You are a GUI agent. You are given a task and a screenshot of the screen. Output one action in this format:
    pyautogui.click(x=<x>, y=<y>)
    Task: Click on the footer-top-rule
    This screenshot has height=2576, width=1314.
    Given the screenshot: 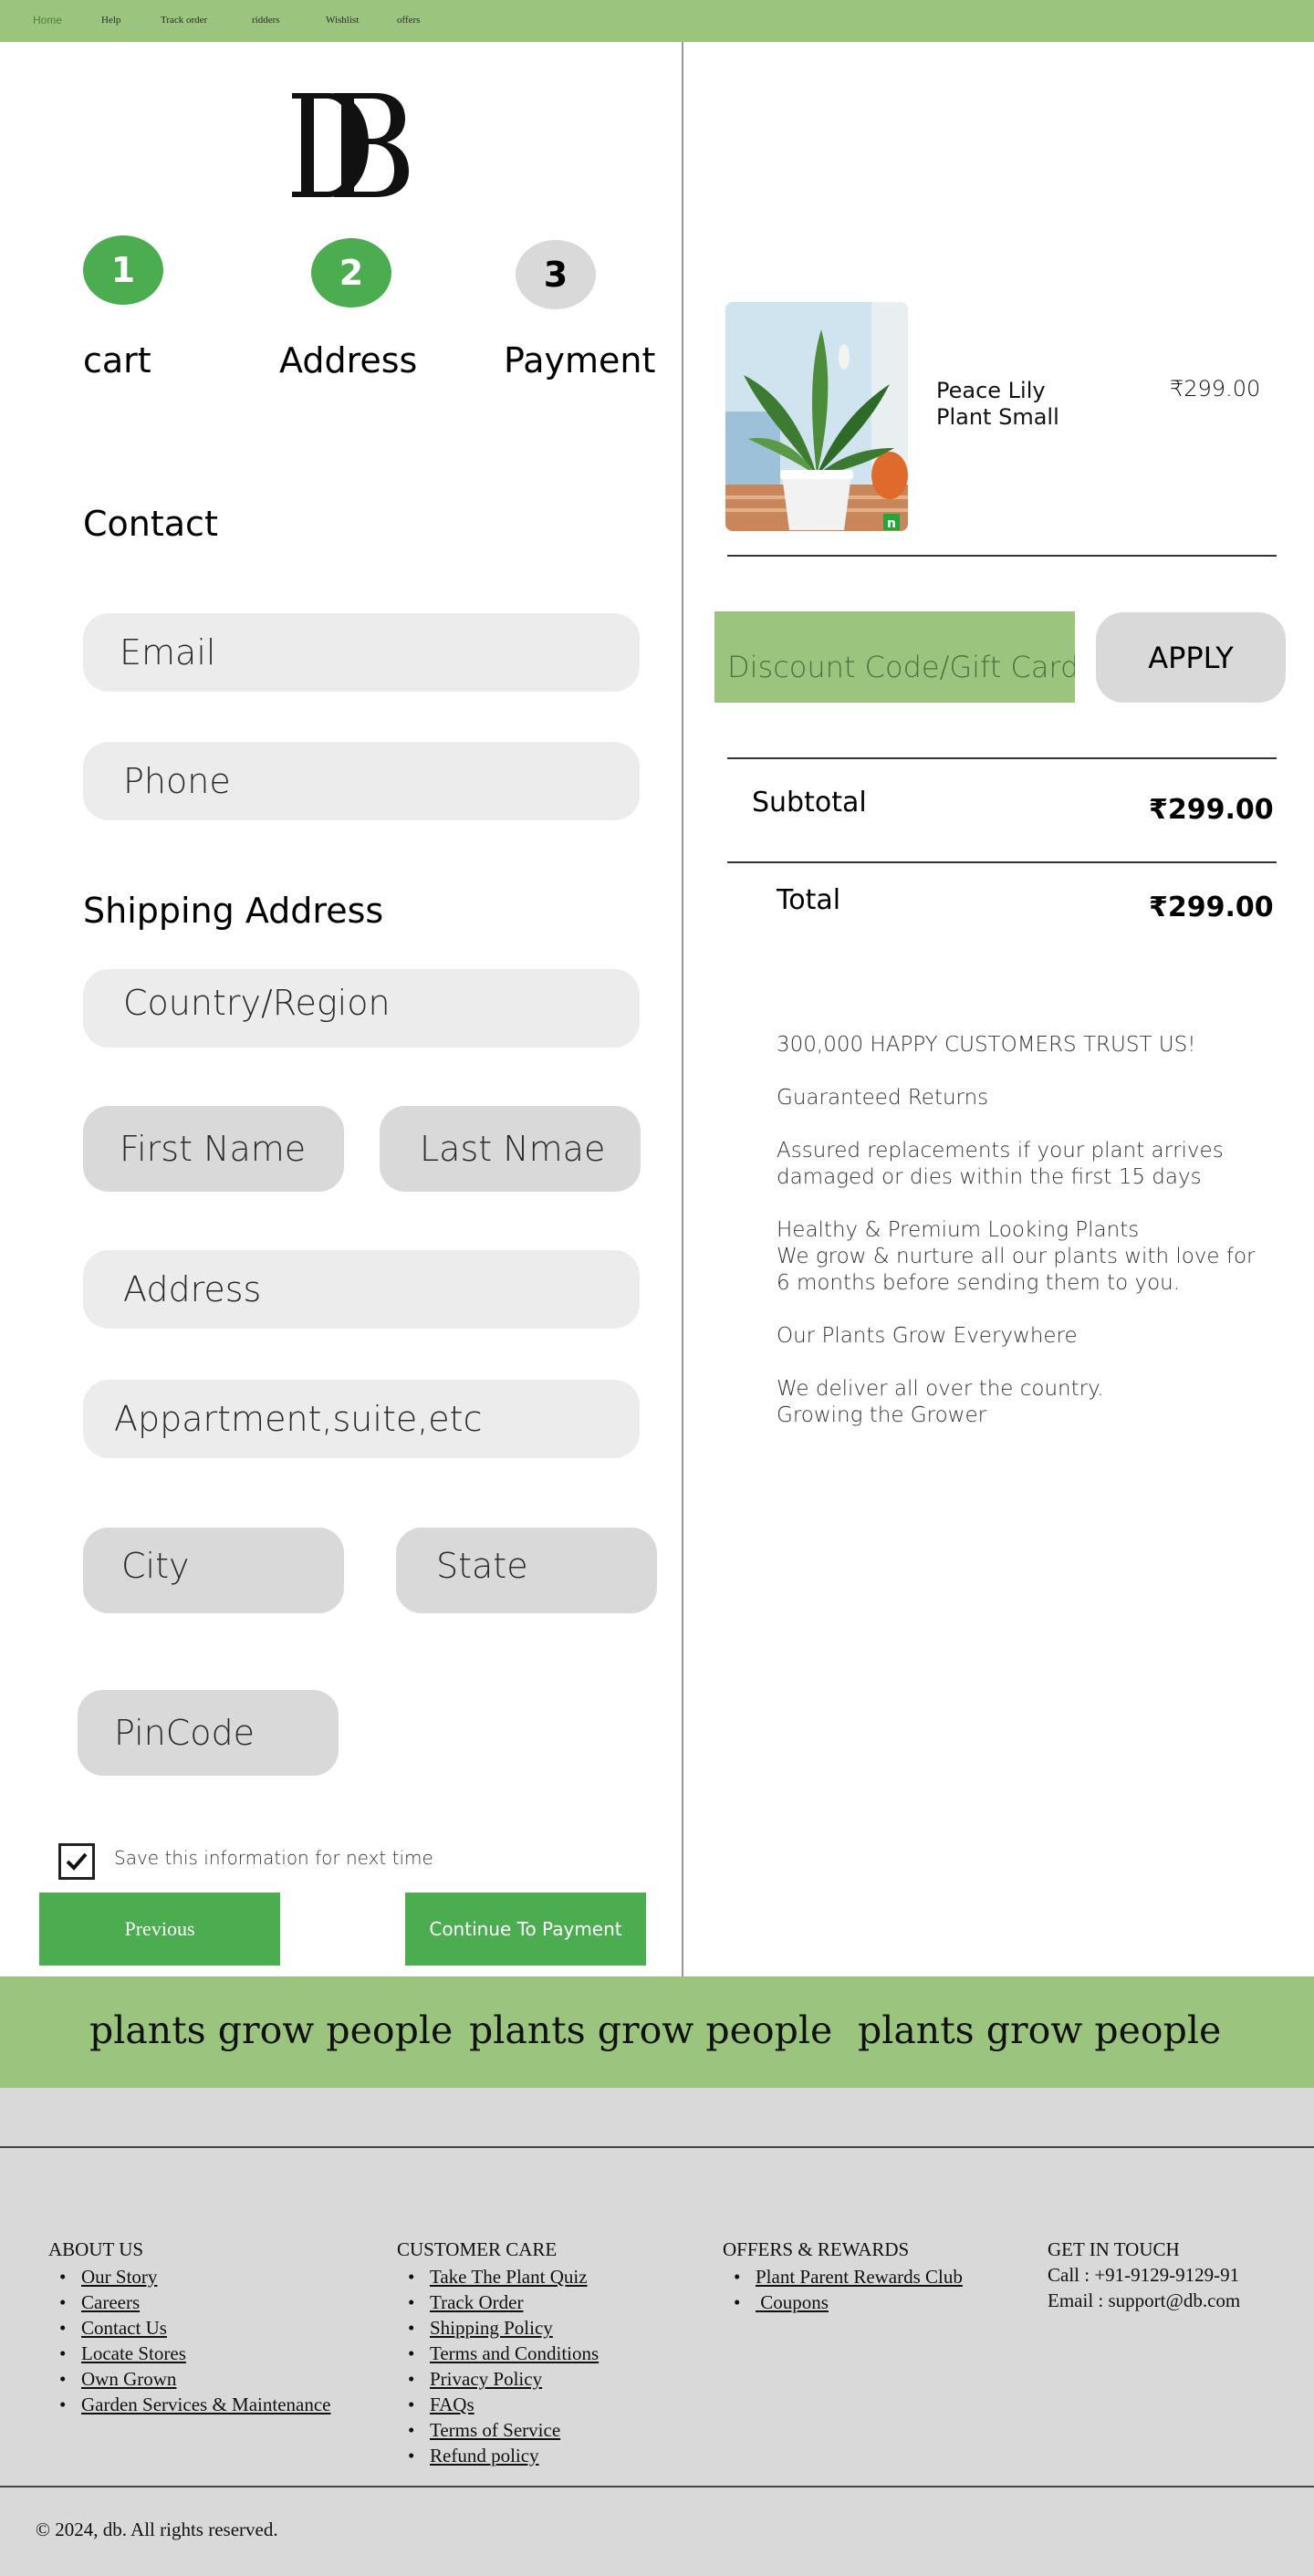 What is the action you would take?
    pyautogui.click(x=657, y=2147)
    